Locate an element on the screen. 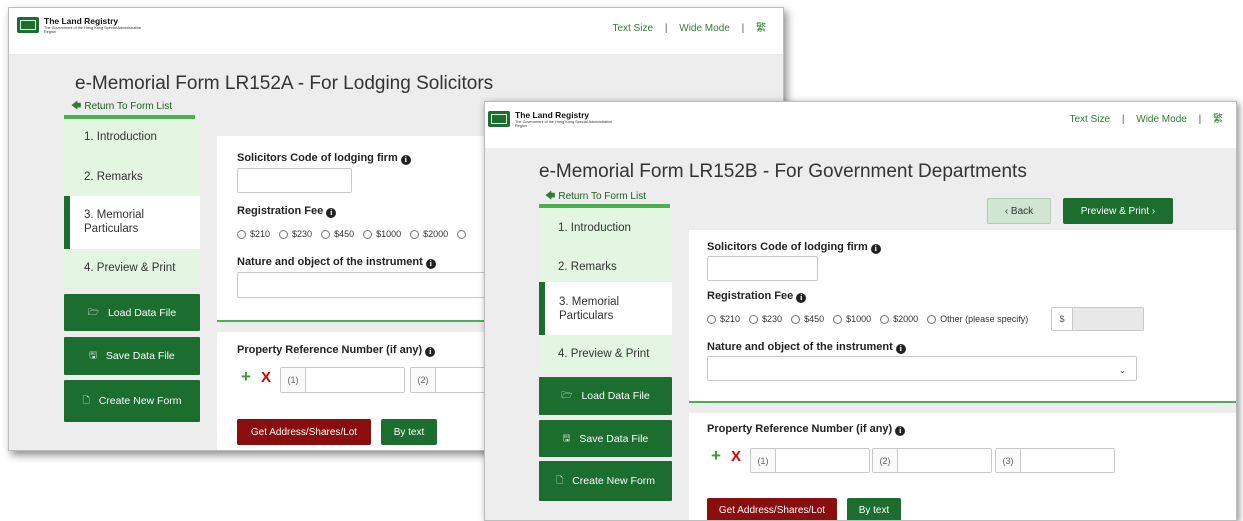  preview-print-button: Preview & Print › is located at coordinates (1118, 211).